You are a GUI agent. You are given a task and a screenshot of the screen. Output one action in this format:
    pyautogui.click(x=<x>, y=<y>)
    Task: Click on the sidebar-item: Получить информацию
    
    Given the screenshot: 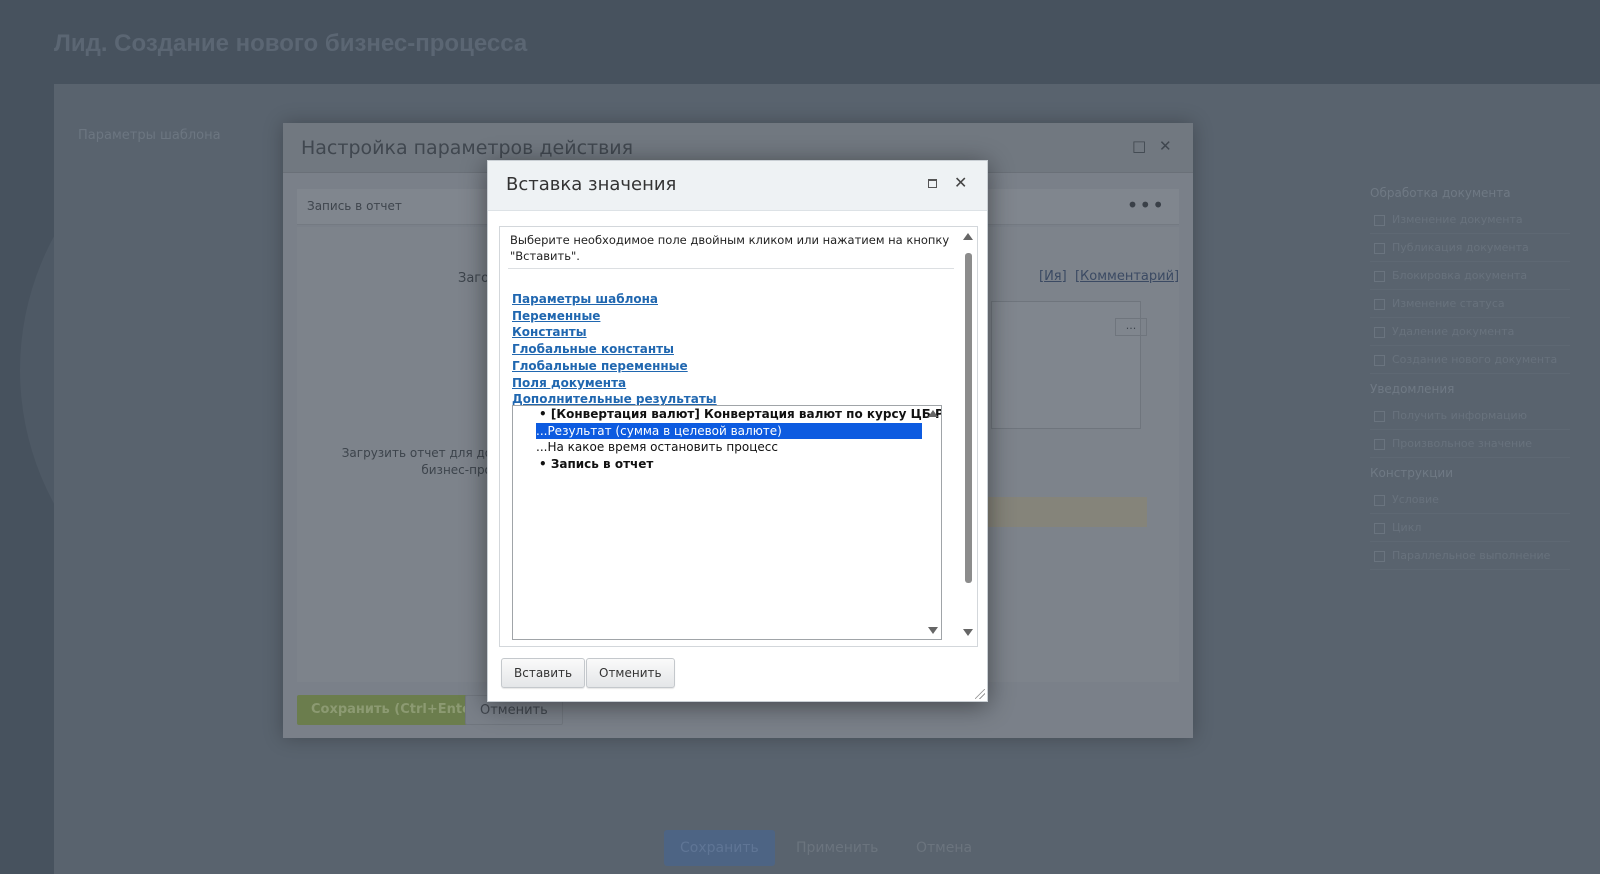 What is the action you would take?
    pyautogui.click(x=1470, y=416)
    